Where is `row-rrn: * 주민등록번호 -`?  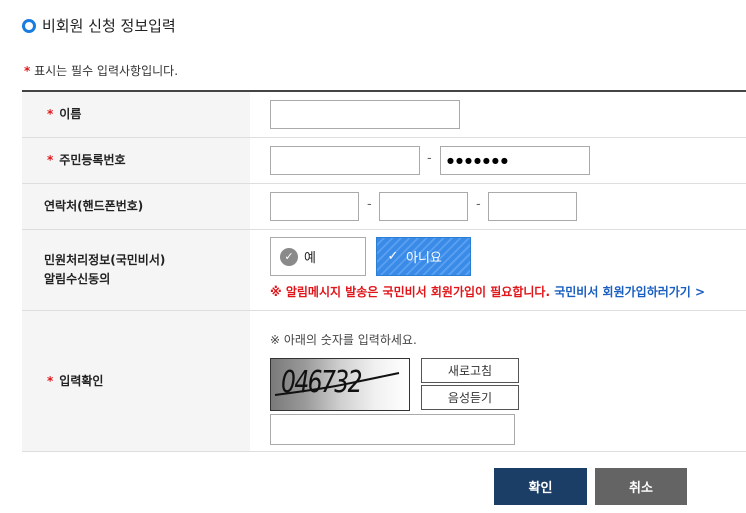 row-rrn: * 주민등록번호 - is located at coordinates (384, 161).